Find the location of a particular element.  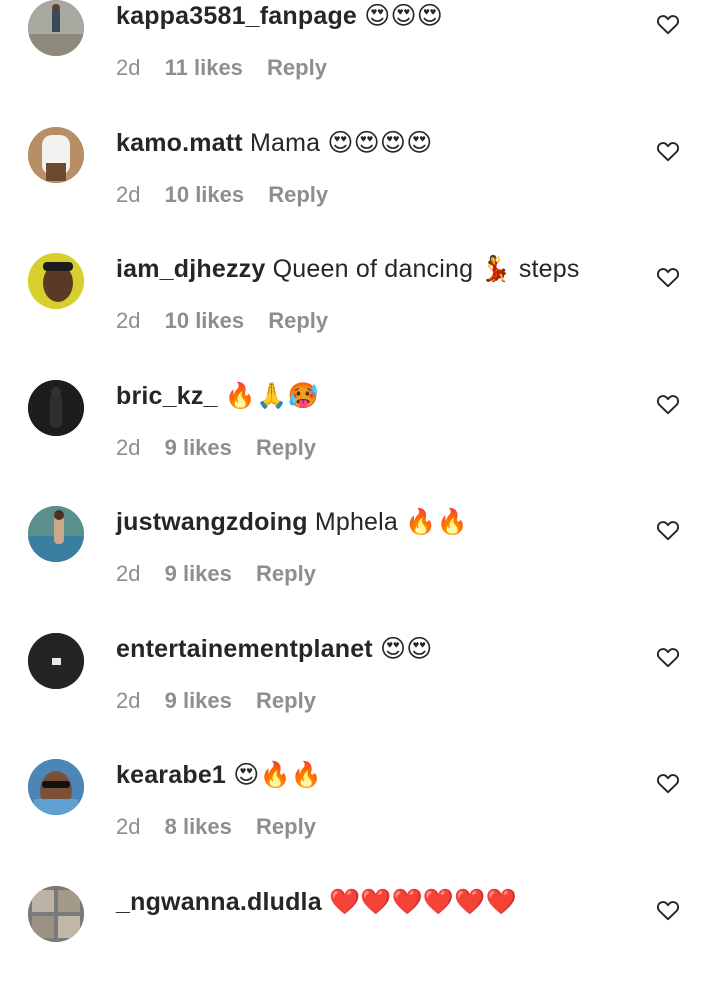

avatar-dark-silhouette is located at coordinates (56, 407).